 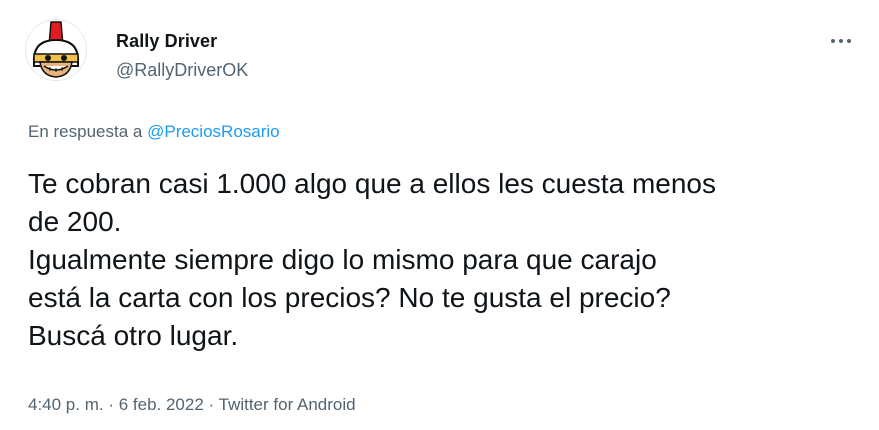 I want to click on reply-prefix: En respuesta a, so click(x=85, y=131).